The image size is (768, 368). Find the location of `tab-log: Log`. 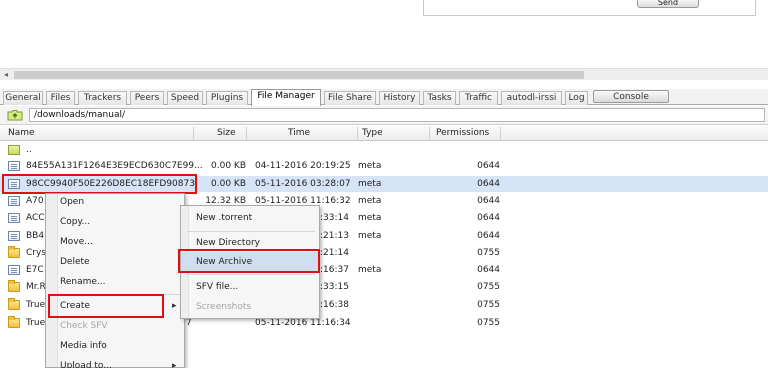

tab-log: Log is located at coordinates (576, 98).